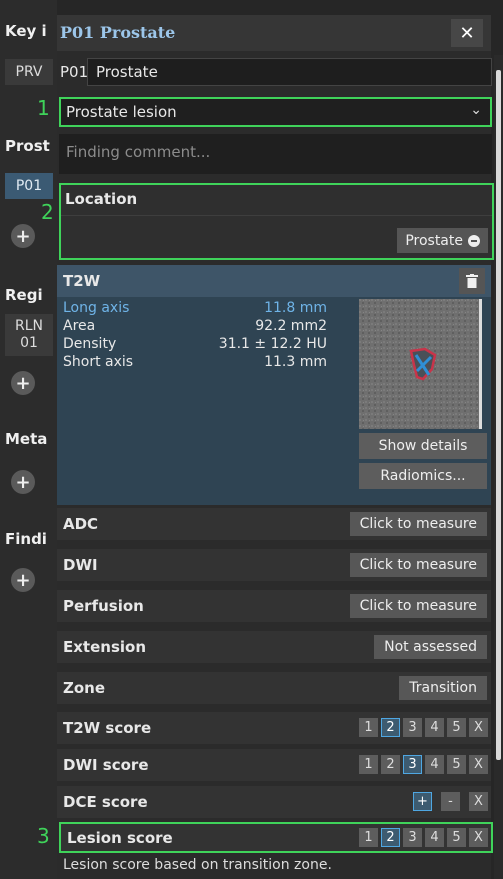  I want to click on measurement-value: 11.8 mm, so click(295, 308).